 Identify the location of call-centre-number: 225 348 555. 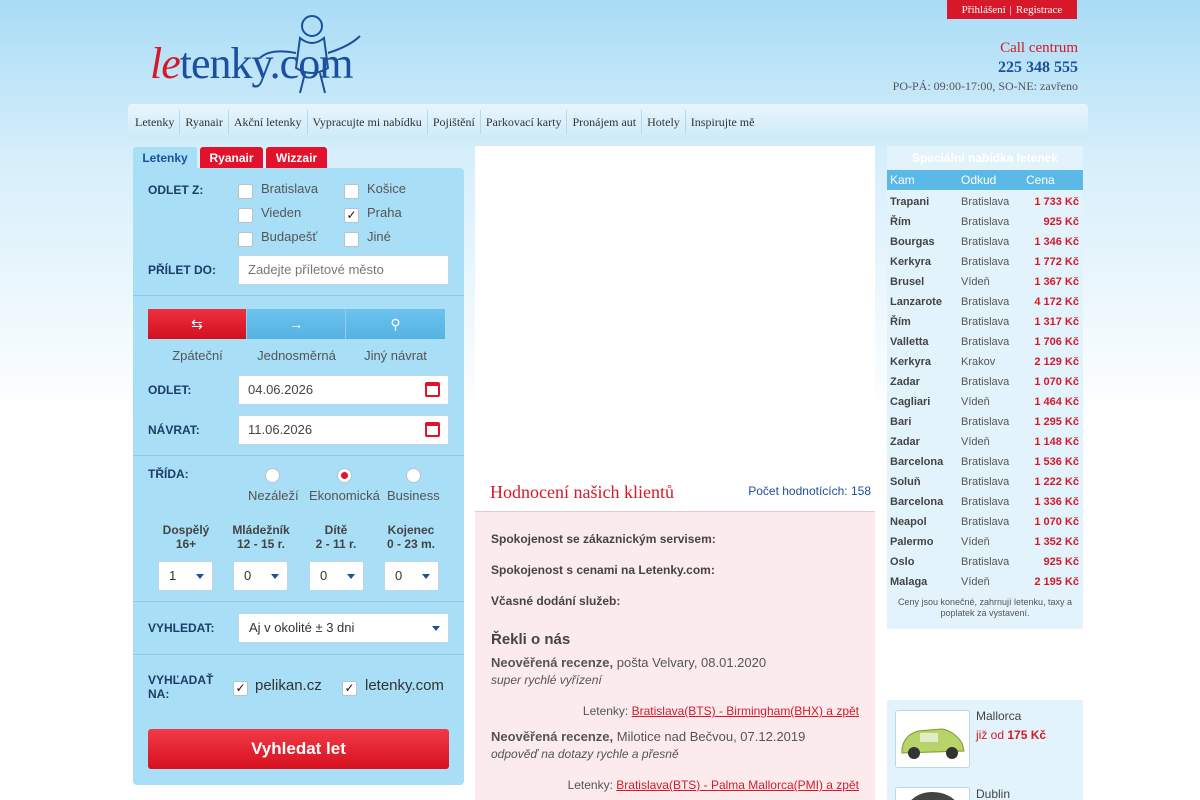
(985, 68).